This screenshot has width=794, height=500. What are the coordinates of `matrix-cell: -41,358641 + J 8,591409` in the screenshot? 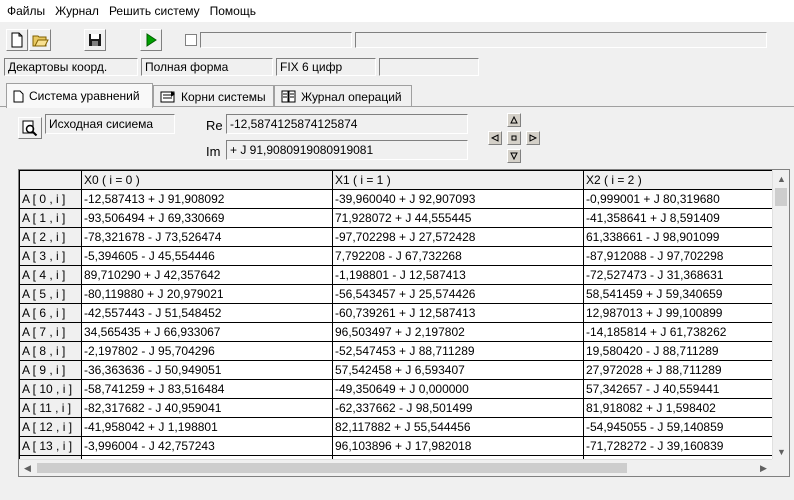 It's located at (681, 218).